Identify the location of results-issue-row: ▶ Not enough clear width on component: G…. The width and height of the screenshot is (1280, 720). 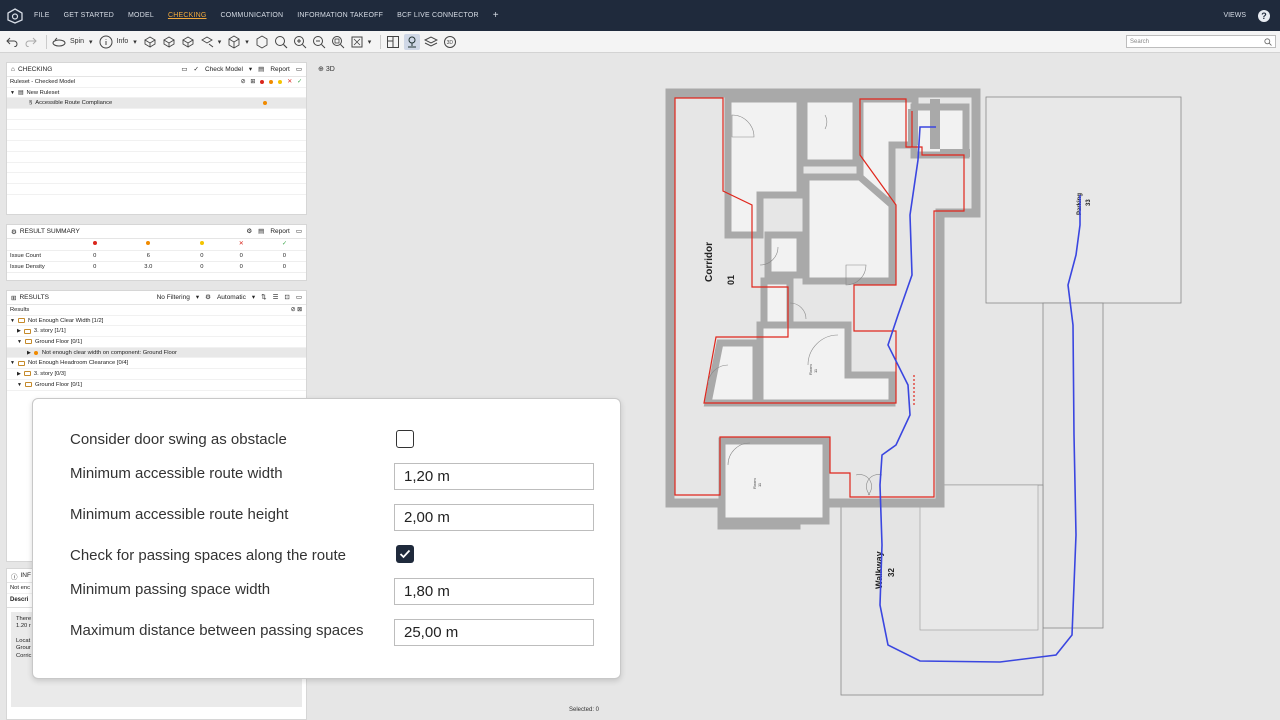
(156, 353).